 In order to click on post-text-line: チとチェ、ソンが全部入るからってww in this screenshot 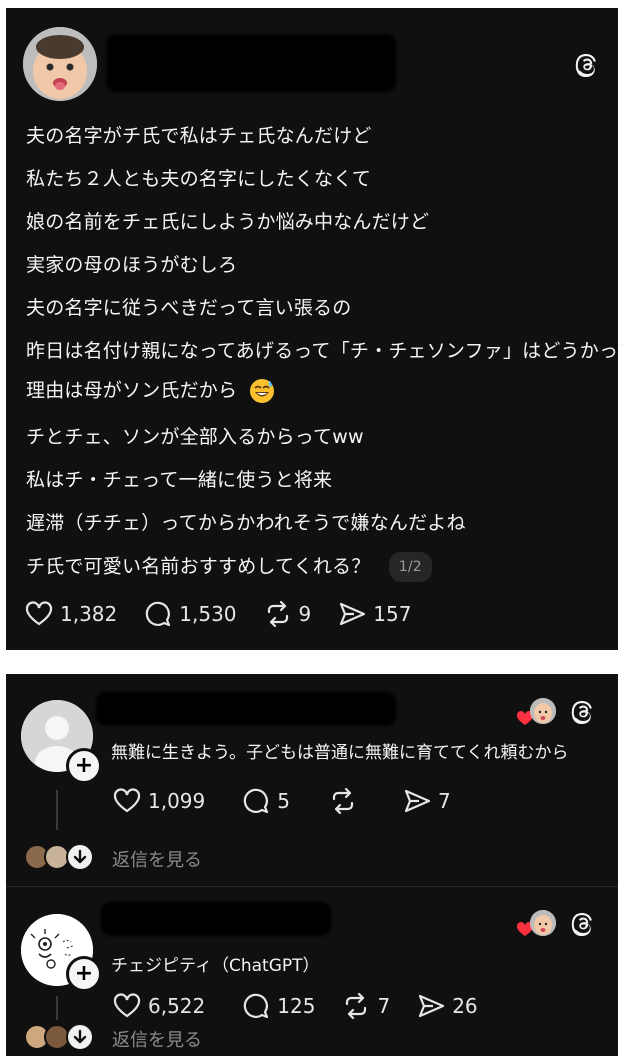, I will do `click(195, 437)`.